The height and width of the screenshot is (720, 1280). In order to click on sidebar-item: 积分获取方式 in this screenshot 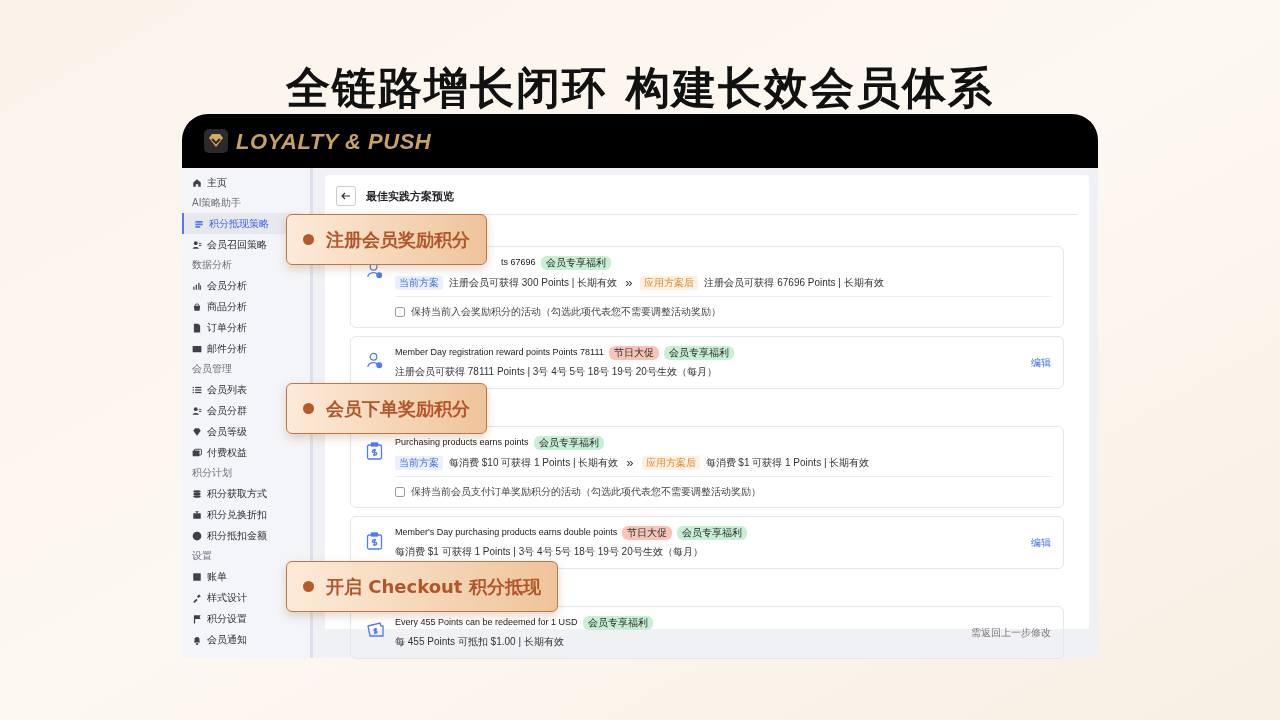, I will do `click(242, 493)`.